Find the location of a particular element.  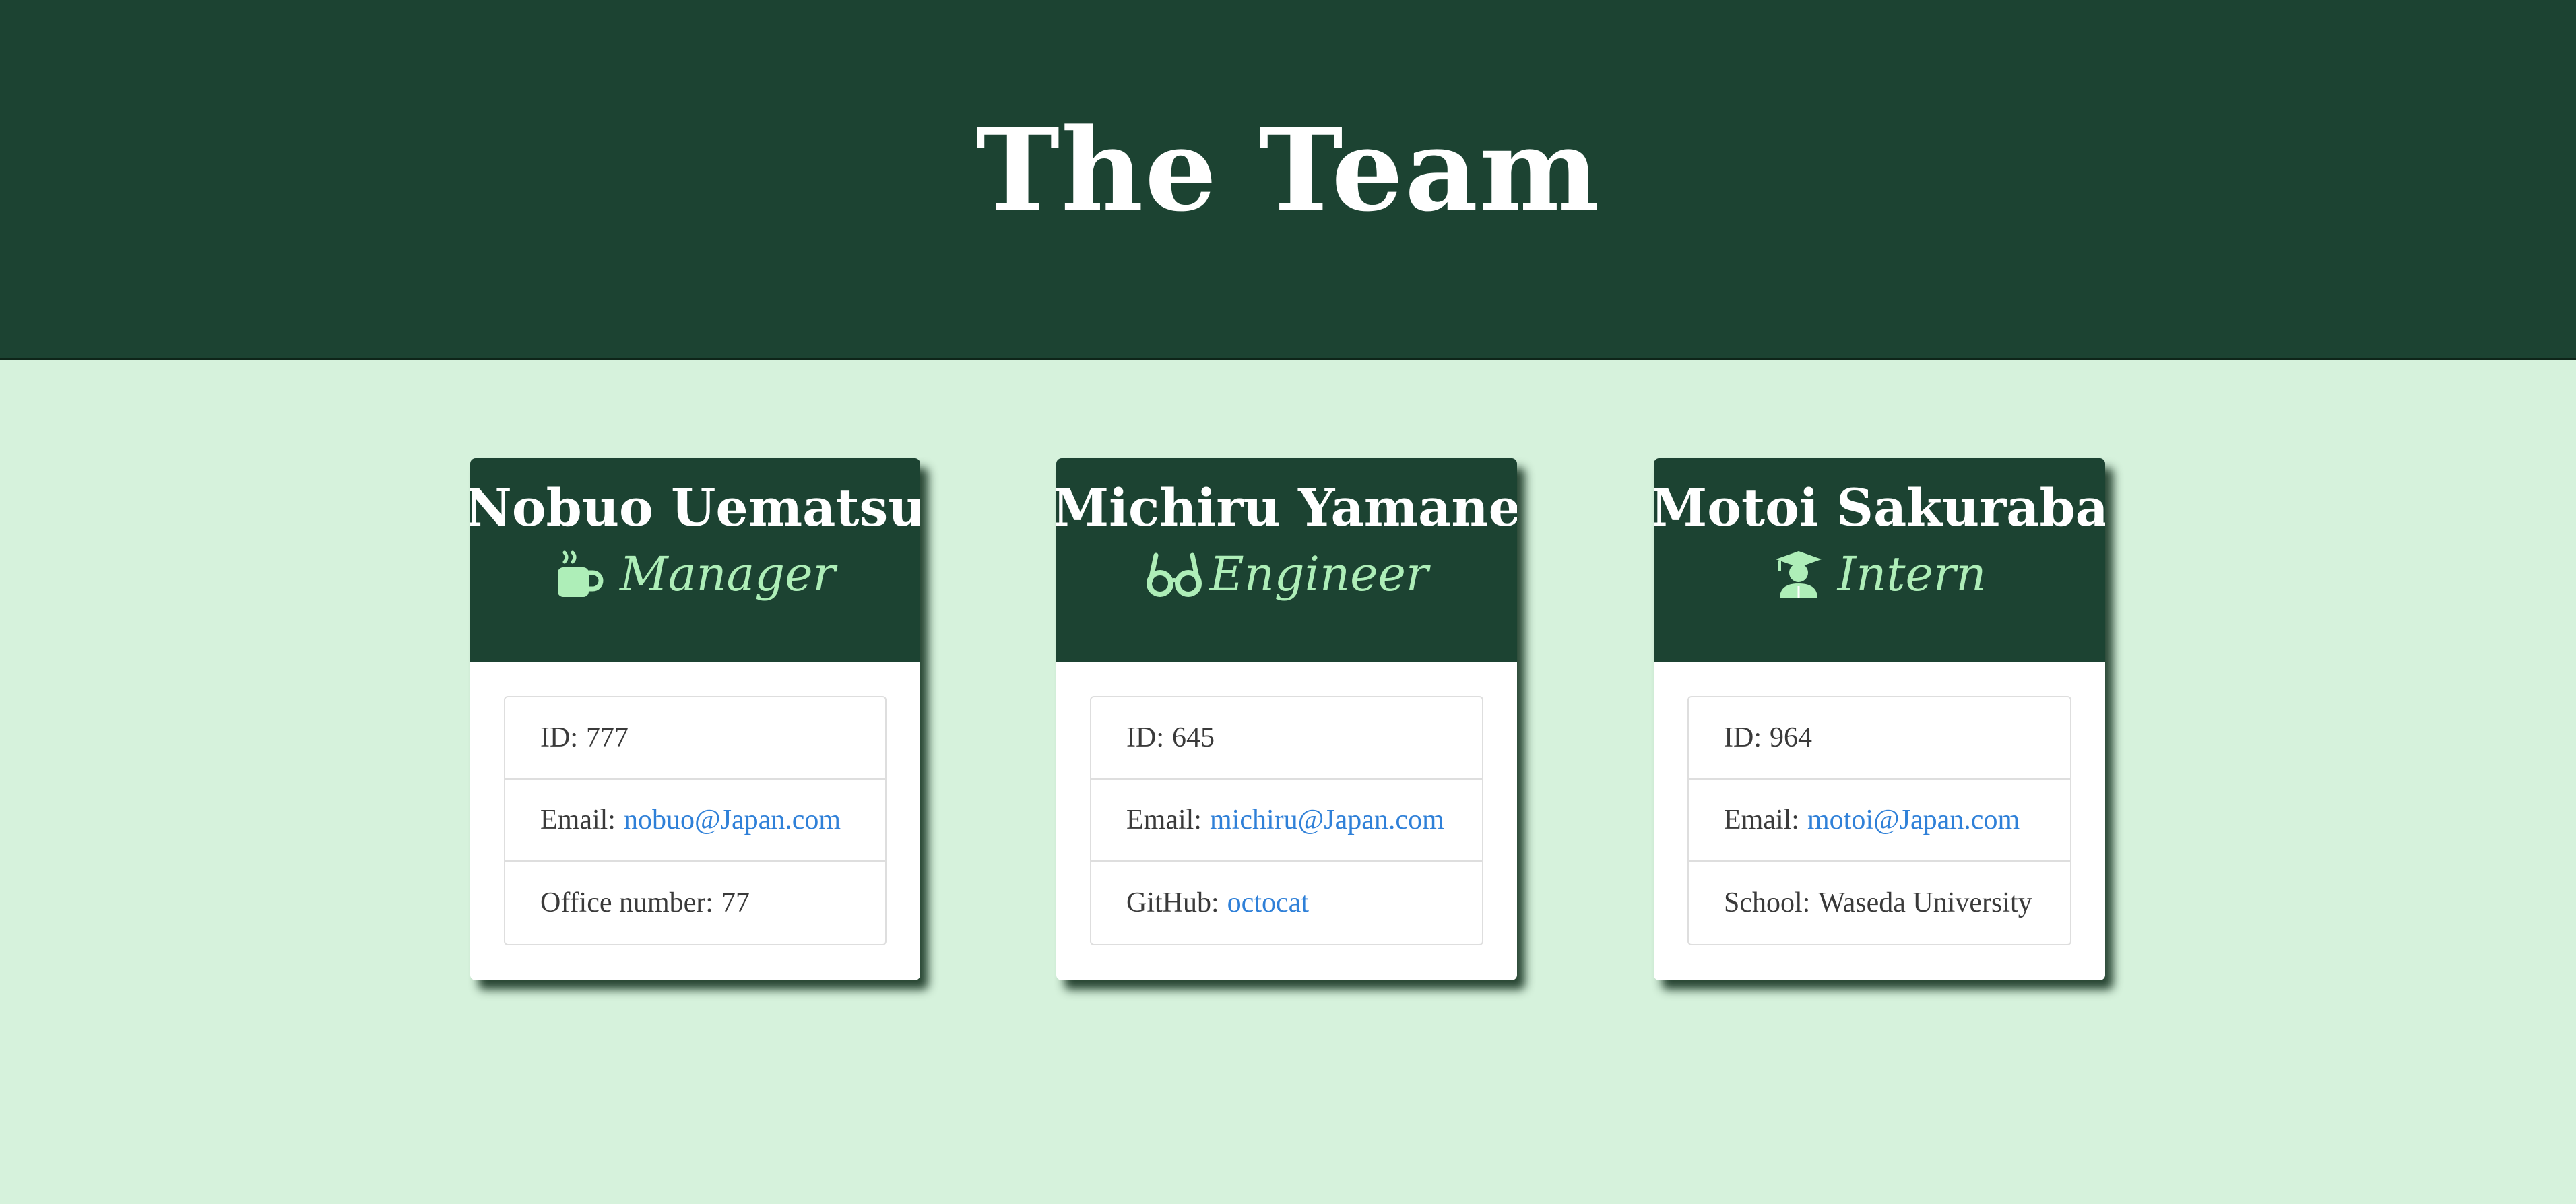

employee-role: Manager is located at coordinates (695, 574).